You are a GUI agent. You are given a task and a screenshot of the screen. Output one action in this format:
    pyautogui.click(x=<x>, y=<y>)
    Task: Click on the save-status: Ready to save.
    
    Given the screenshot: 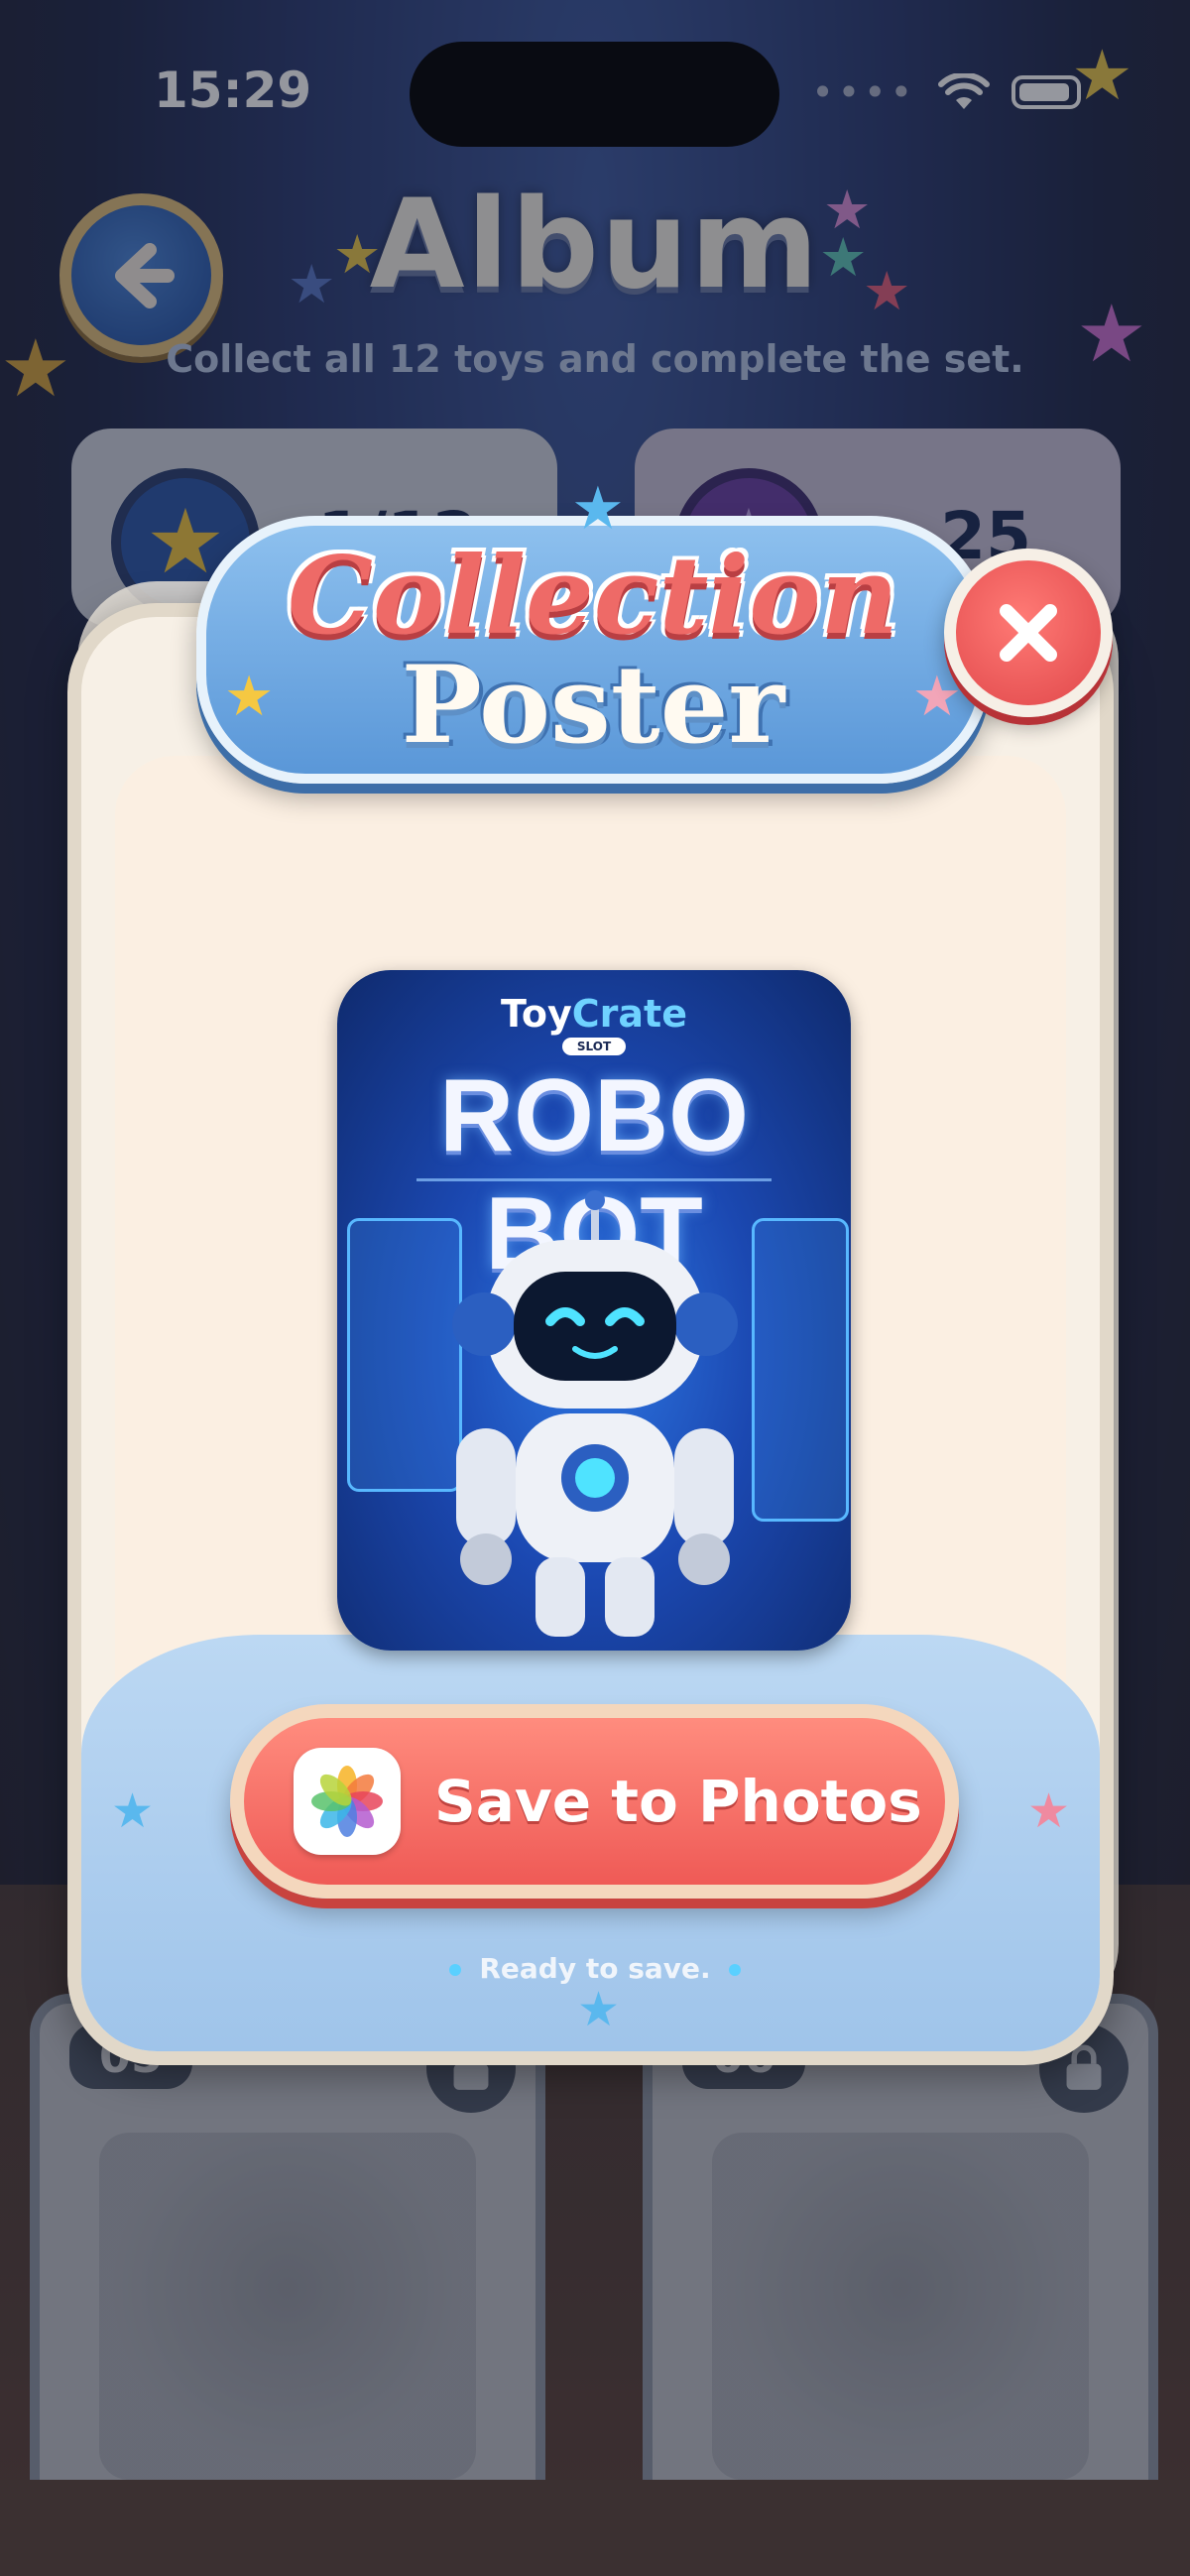 What is the action you would take?
    pyautogui.click(x=595, y=1968)
    